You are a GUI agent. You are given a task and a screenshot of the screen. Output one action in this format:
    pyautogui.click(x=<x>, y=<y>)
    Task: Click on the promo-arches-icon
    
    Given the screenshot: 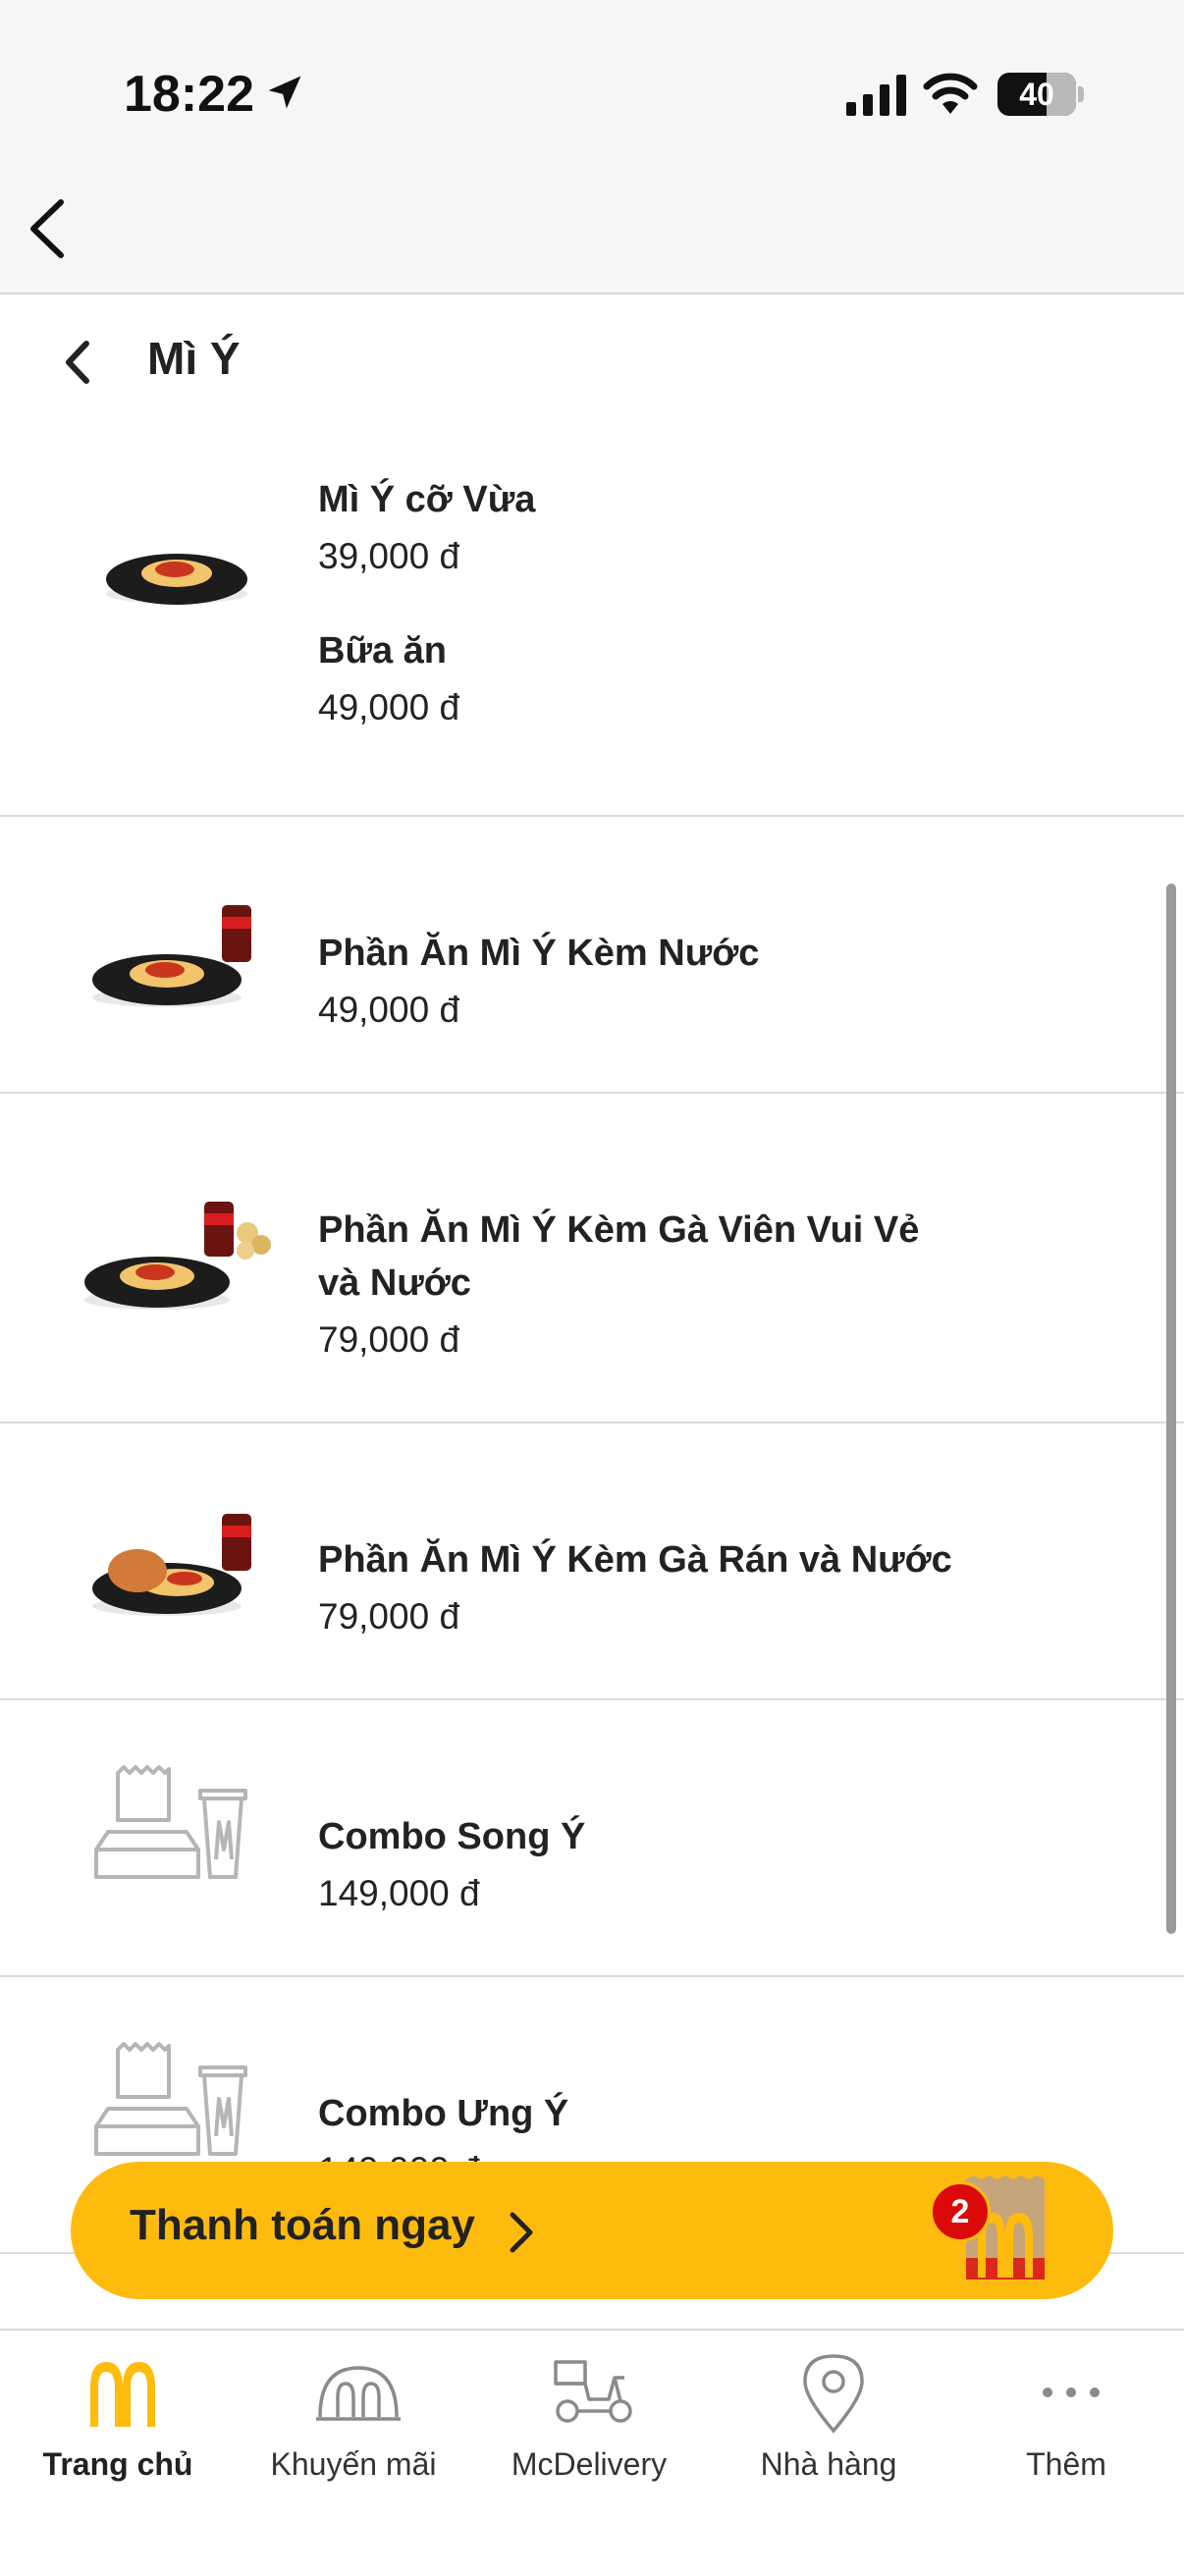 What is the action you would take?
    pyautogui.click(x=359, y=2393)
    